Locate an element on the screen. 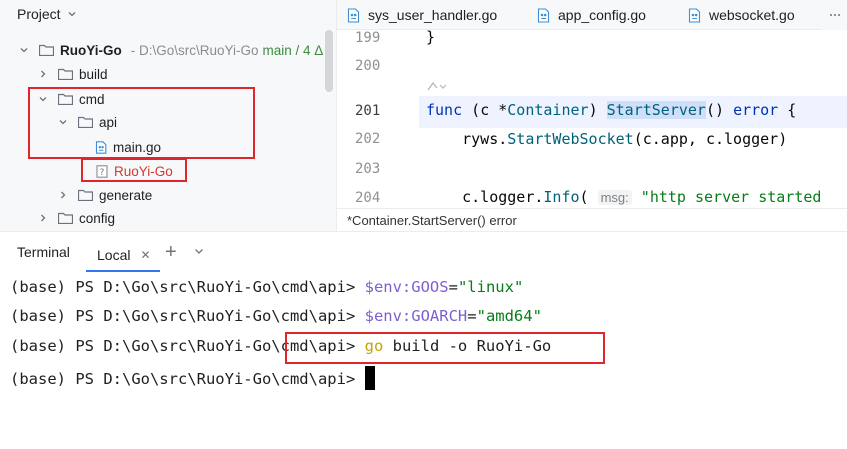  tab-sys-user-handler: sys_user_handler.go is located at coordinates (422, 15).